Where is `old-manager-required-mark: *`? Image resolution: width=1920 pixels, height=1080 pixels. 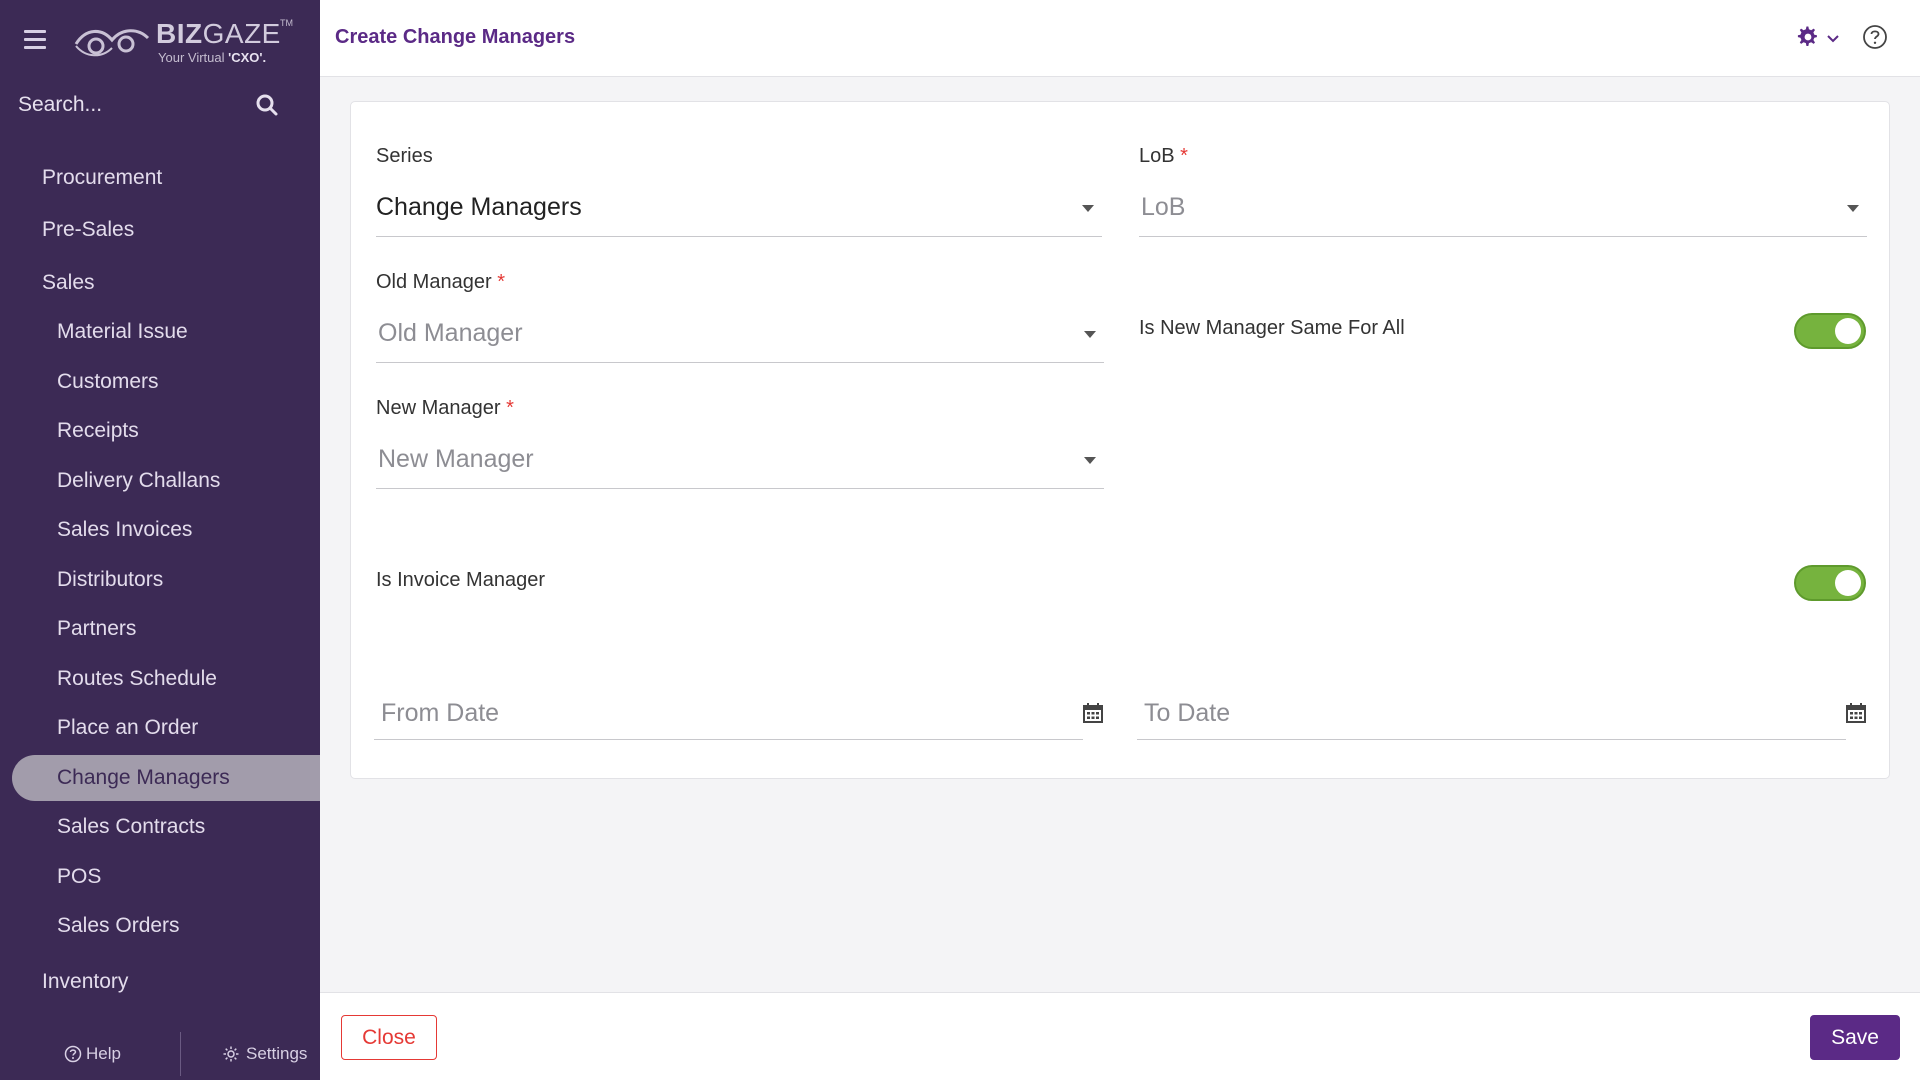 old-manager-required-mark: * is located at coordinates (501, 282).